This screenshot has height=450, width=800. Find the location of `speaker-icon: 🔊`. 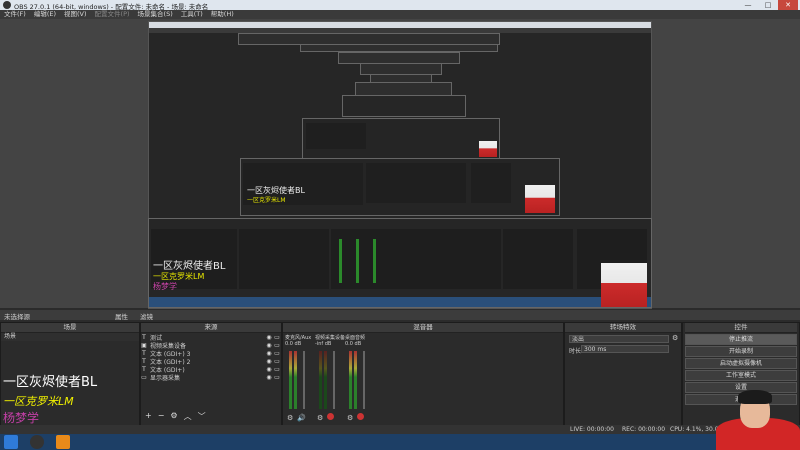

speaker-icon: 🔊 is located at coordinates (301, 418).